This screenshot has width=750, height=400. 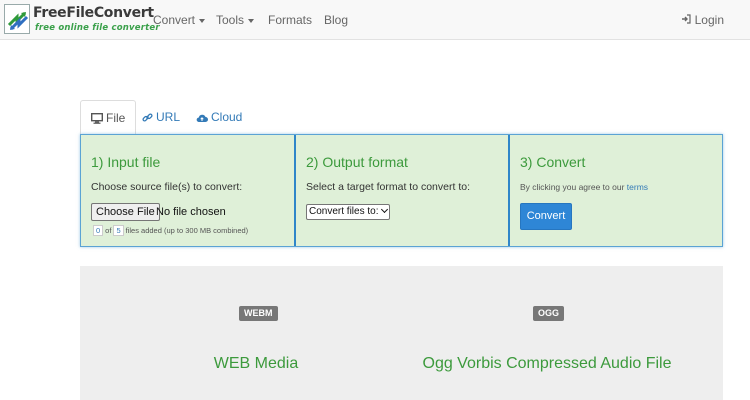 I want to click on input-file-description: Choose source file(s) to convert:, so click(x=167, y=187).